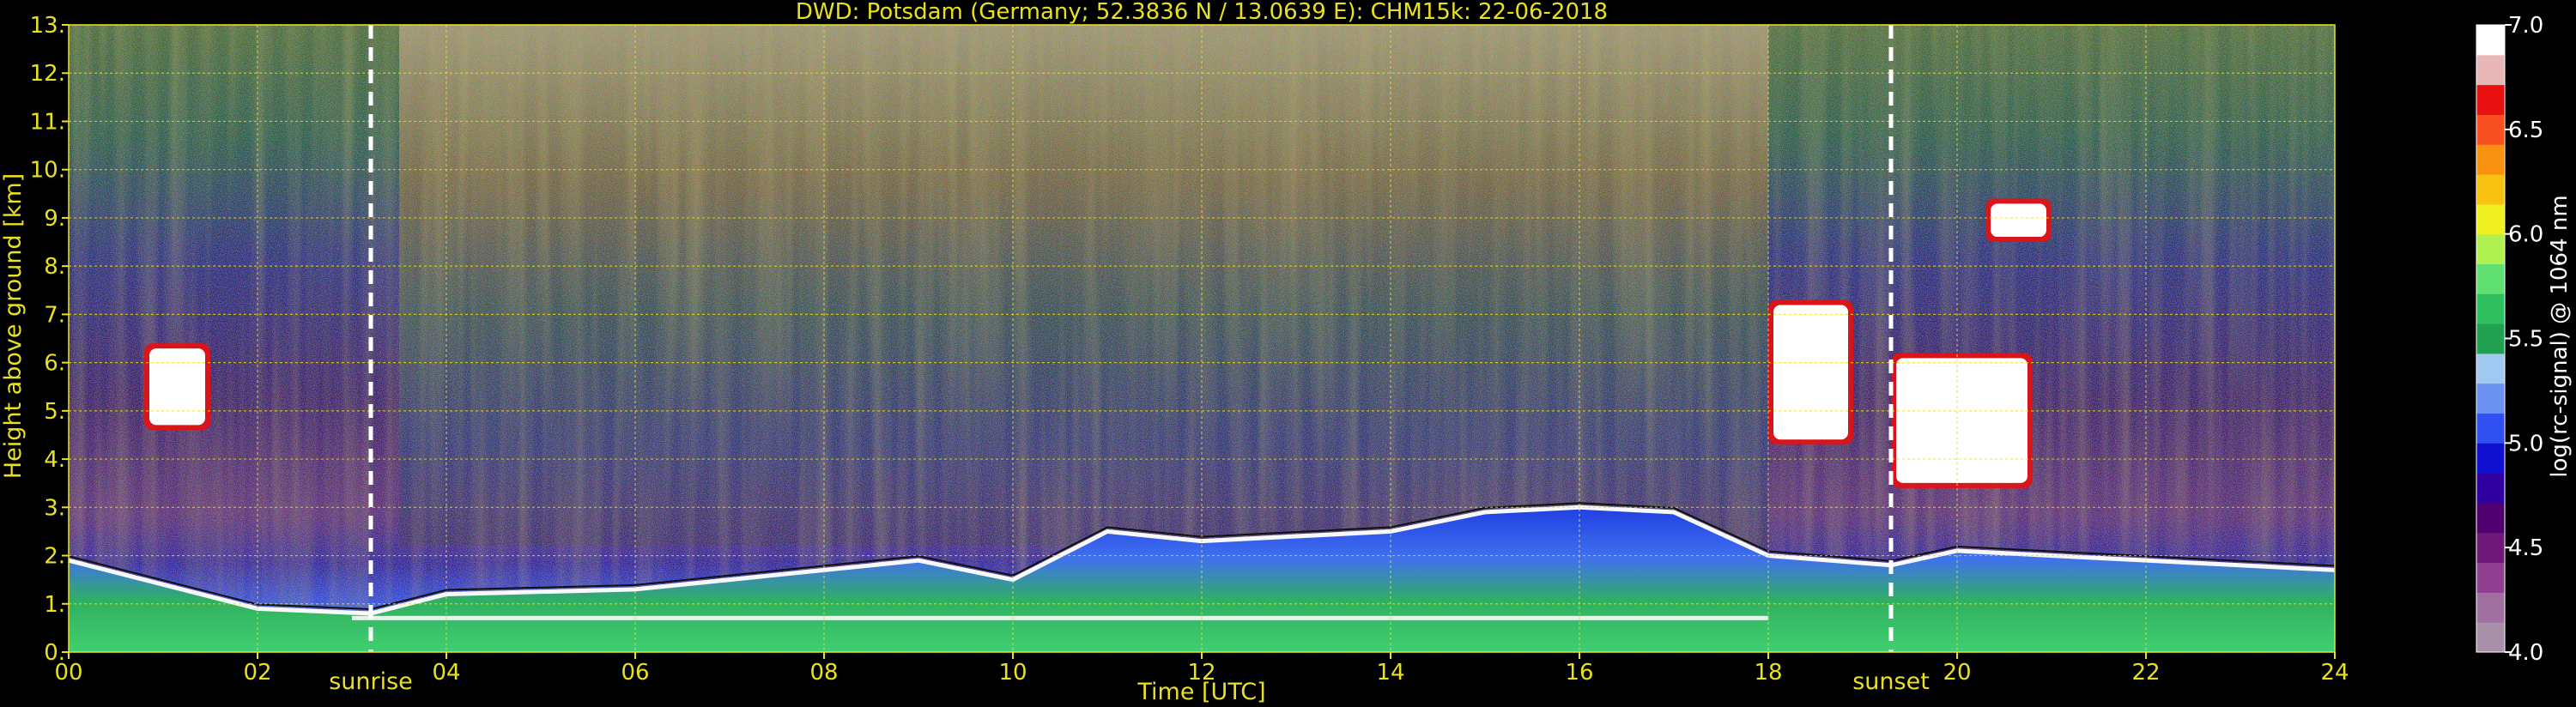 This screenshot has height=707, width=2576. What do you see at coordinates (54, 315) in the screenshot?
I see `y-tick-label: 7.` at bounding box center [54, 315].